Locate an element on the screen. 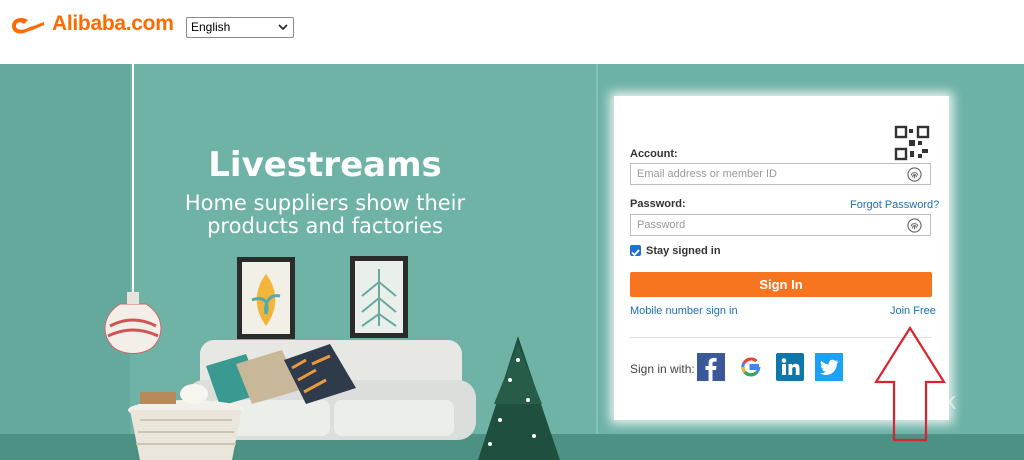  hero-subtitle-line1: Home suppliers show their is located at coordinates (325, 203).